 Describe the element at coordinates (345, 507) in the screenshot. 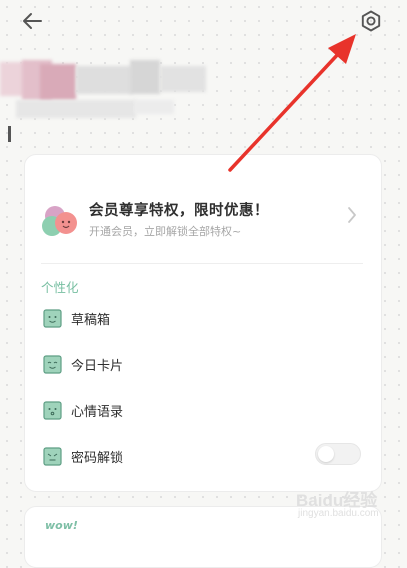

I see `baidu-watermark: Baidu经验 jingyan.baidu.com` at that location.